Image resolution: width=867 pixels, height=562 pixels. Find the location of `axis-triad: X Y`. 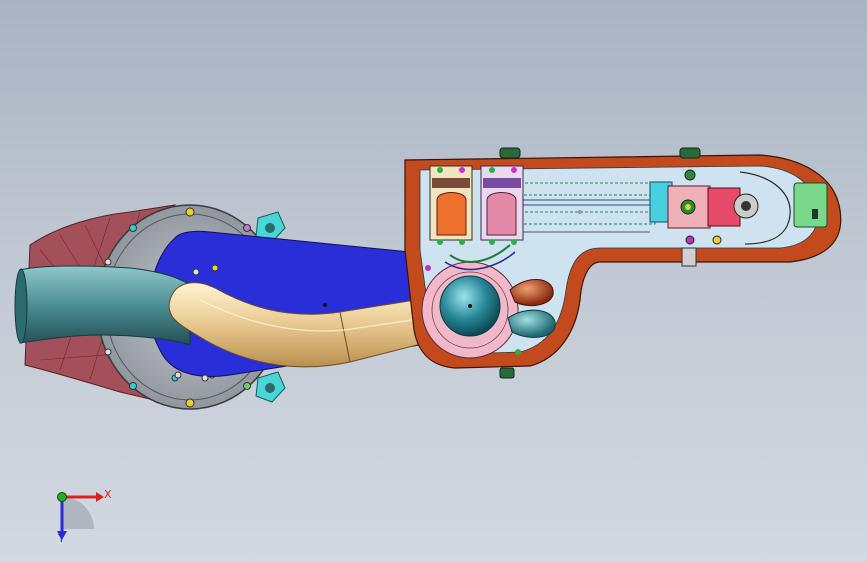

axis-triad: X Y is located at coordinates (84, 516).